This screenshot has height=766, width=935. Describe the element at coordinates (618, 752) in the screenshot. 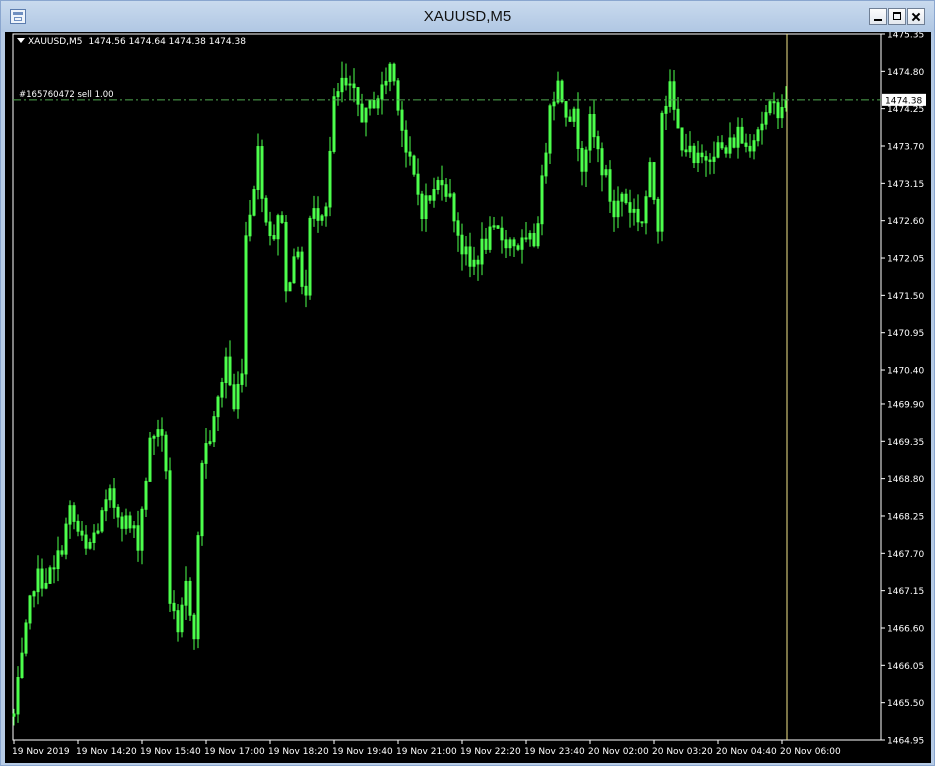

I see `x-tick-label: 20 Nov 02:00` at that location.